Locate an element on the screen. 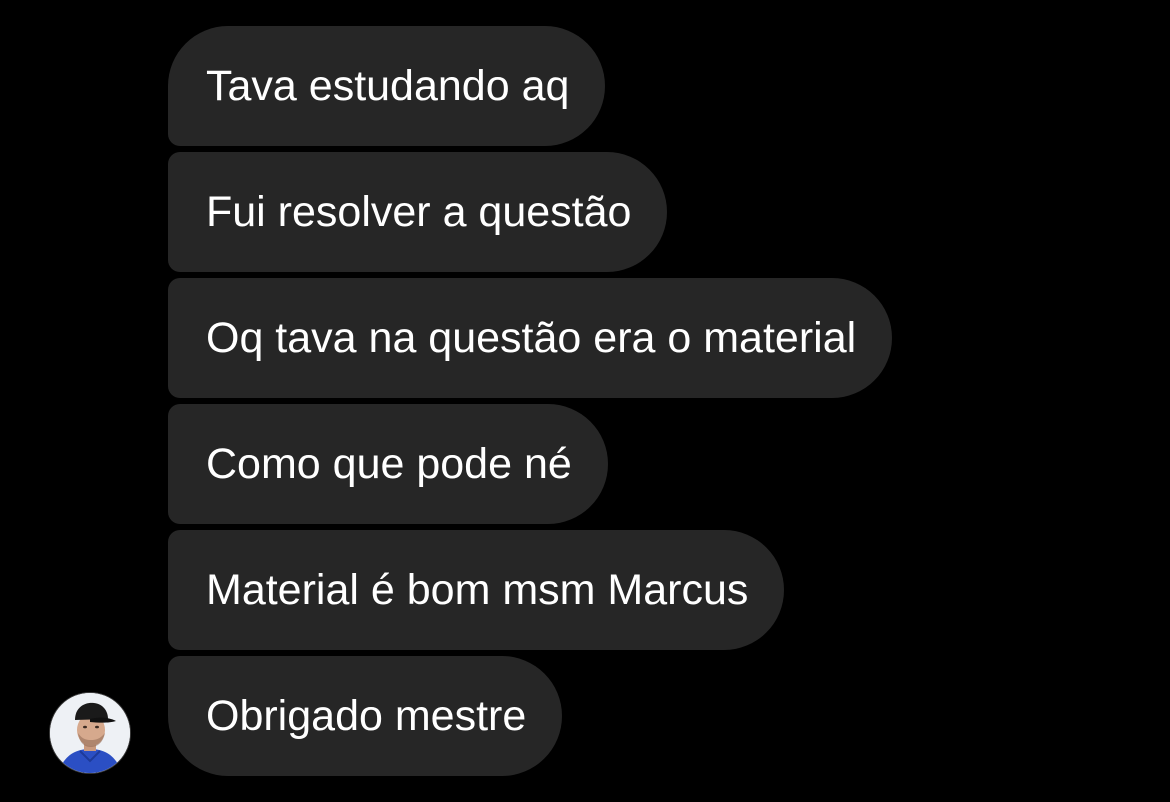  message-text: Fui resolver a questão is located at coordinates (419, 212).